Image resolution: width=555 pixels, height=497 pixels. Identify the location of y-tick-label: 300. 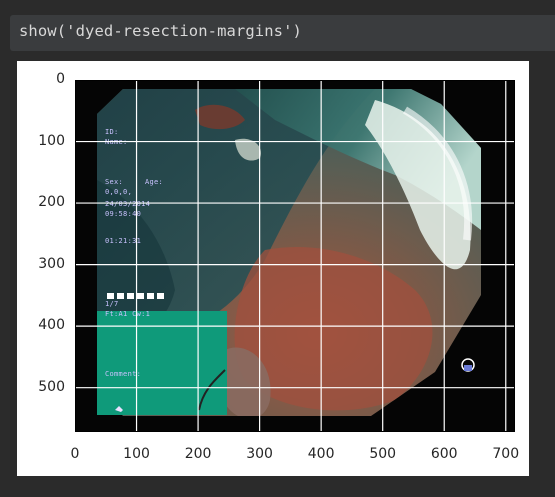
(51, 263).